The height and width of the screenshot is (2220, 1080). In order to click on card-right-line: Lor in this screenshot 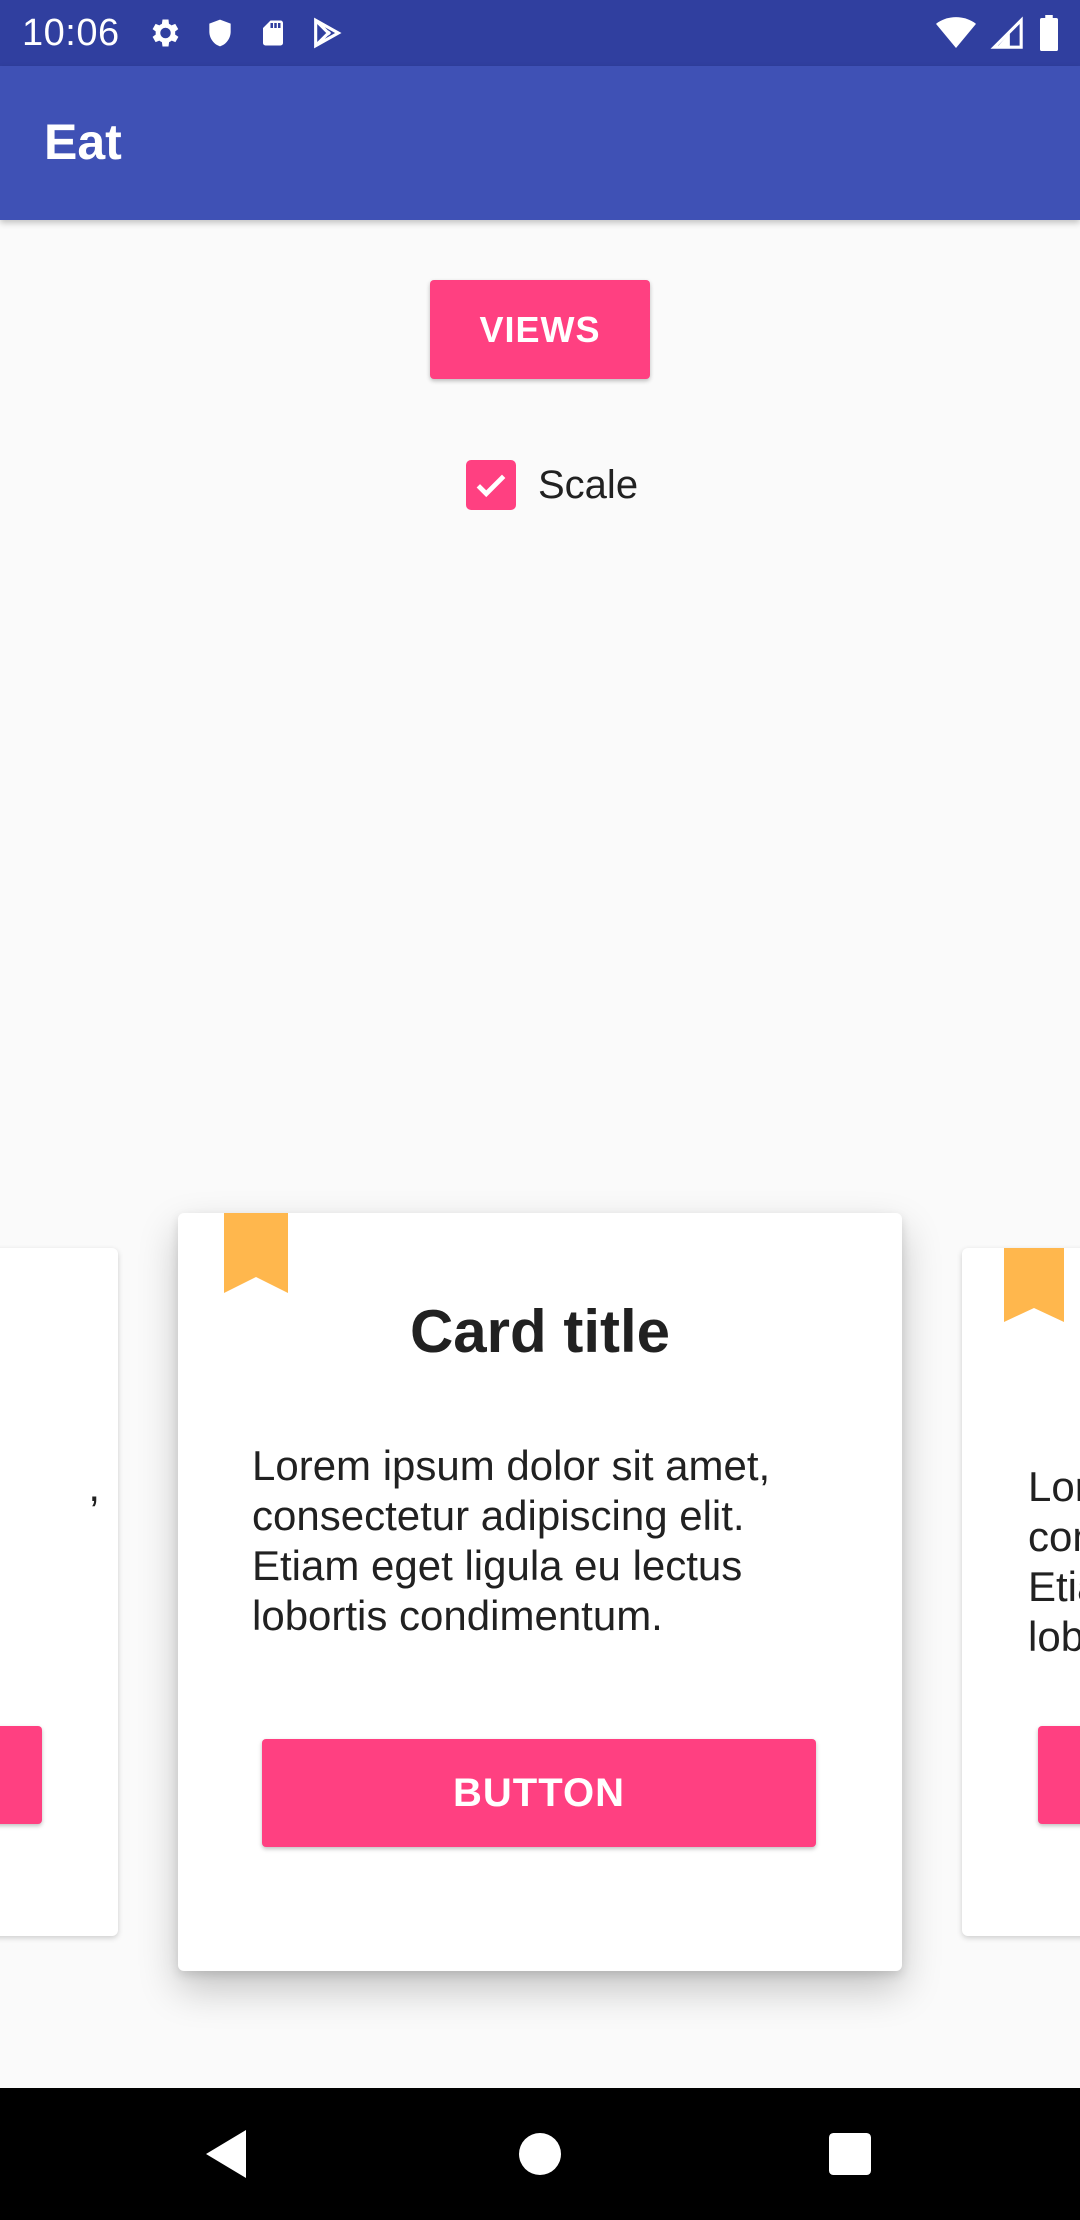, I will do `click(1054, 1486)`.